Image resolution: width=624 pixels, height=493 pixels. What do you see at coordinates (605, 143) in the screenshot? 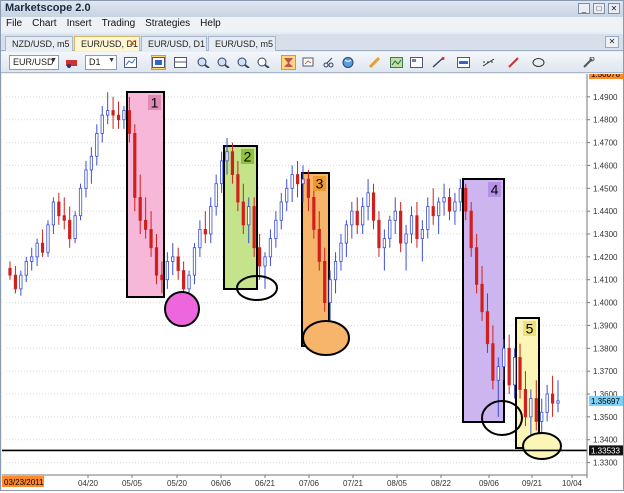
I see `y-tick-label: 1.4700` at bounding box center [605, 143].